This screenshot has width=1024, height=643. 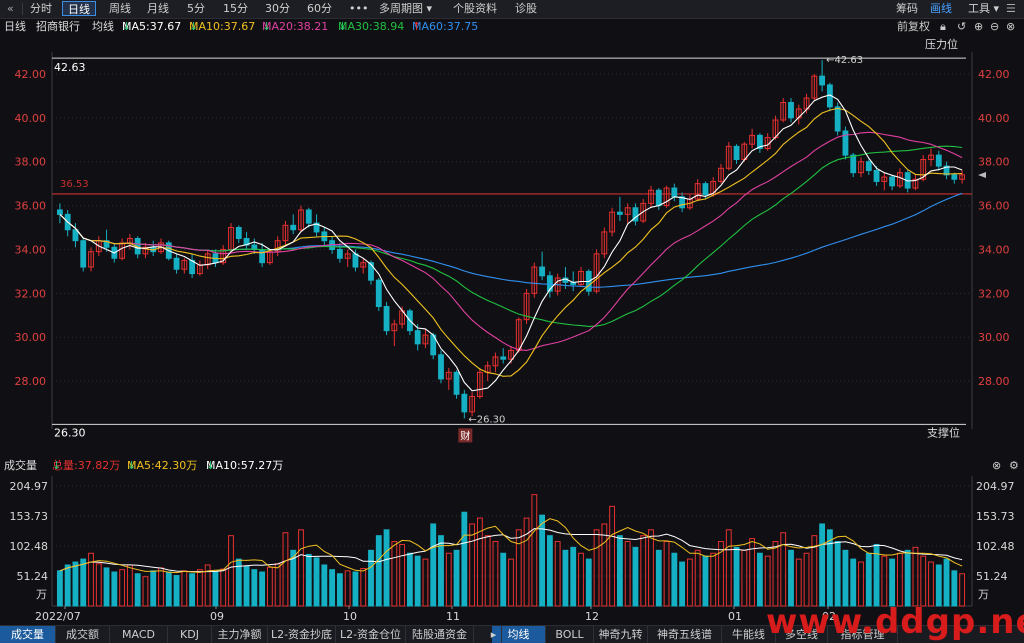 I want to click on price-y-tick-left: 32.00, so click(x=31, y=293).